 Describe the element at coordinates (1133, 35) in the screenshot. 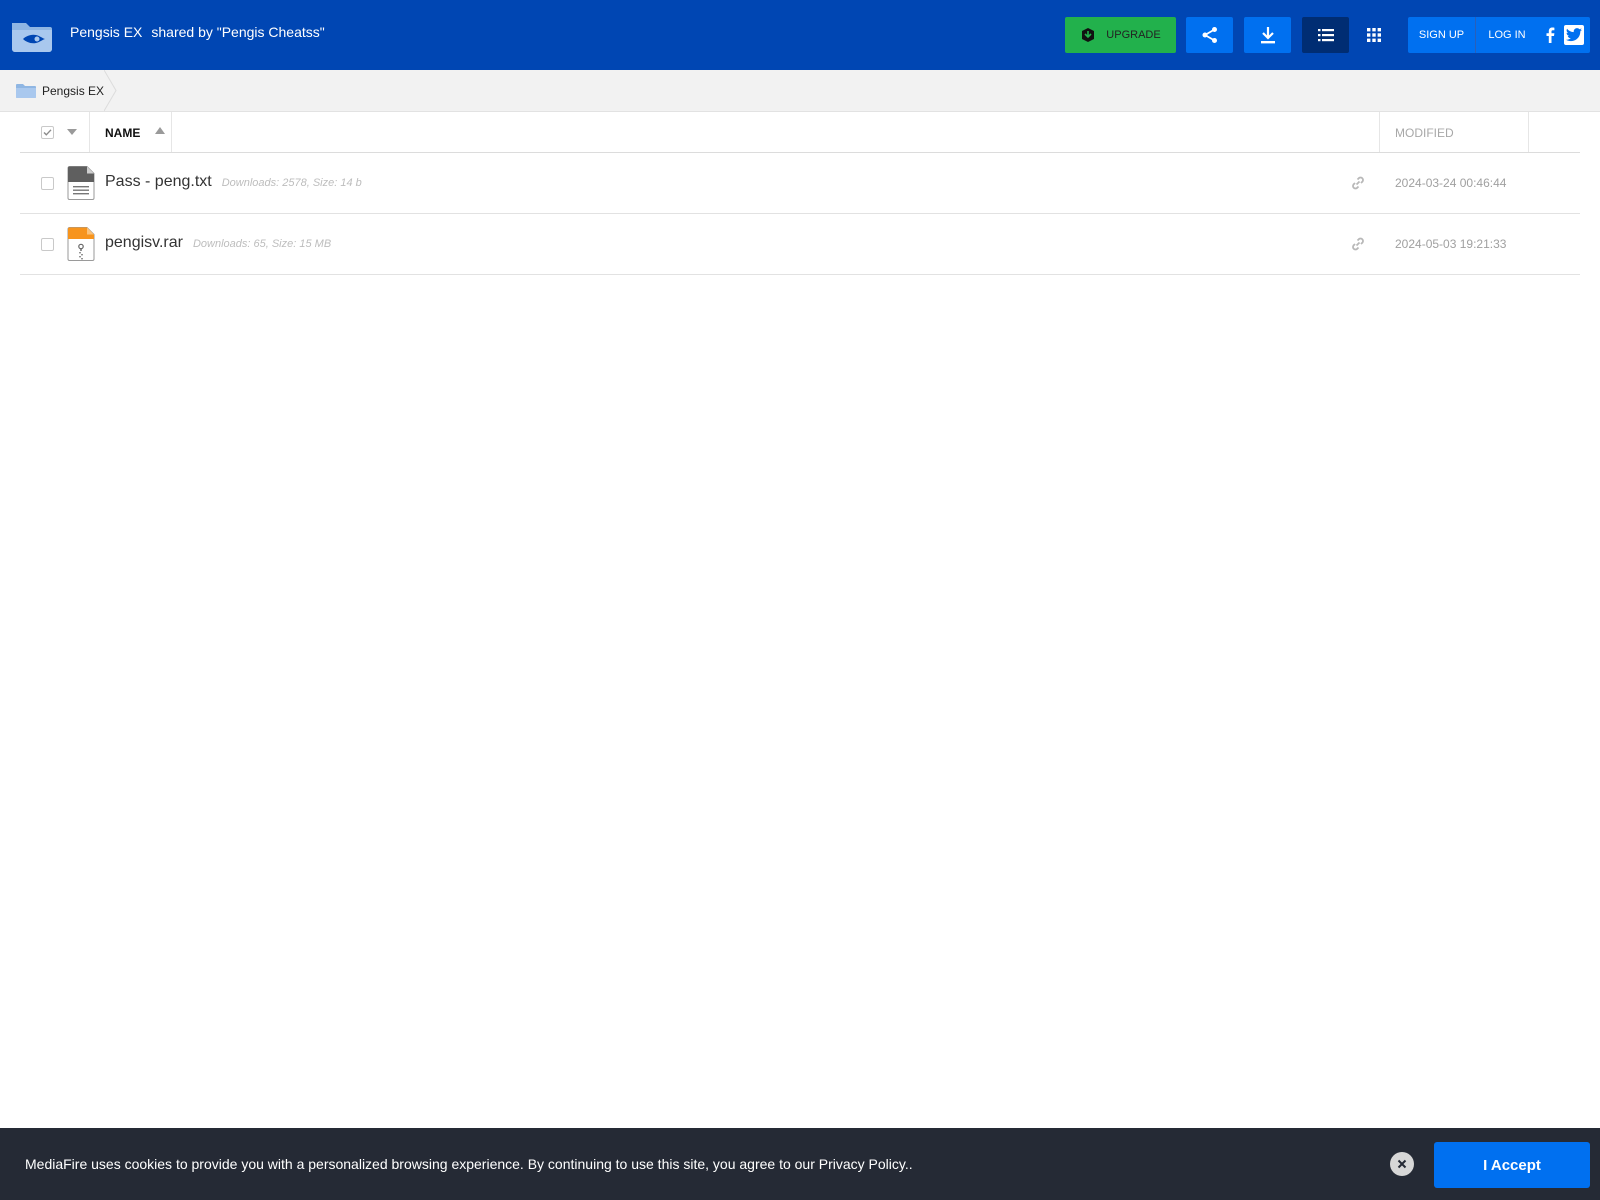

I see `upgrade-label: UPGRADE` at that location.